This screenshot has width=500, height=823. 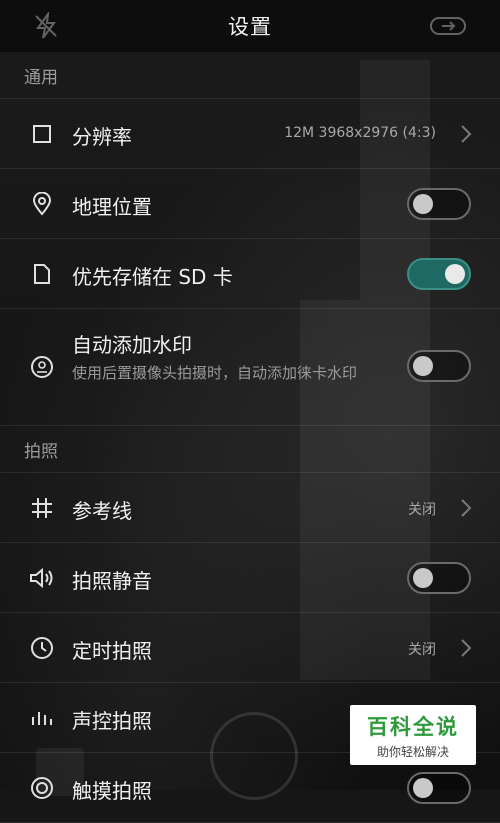 What do you see at coordinates (439, 204) in the screenshot?
I see `location-toggle` at bounding box center [439, 204].